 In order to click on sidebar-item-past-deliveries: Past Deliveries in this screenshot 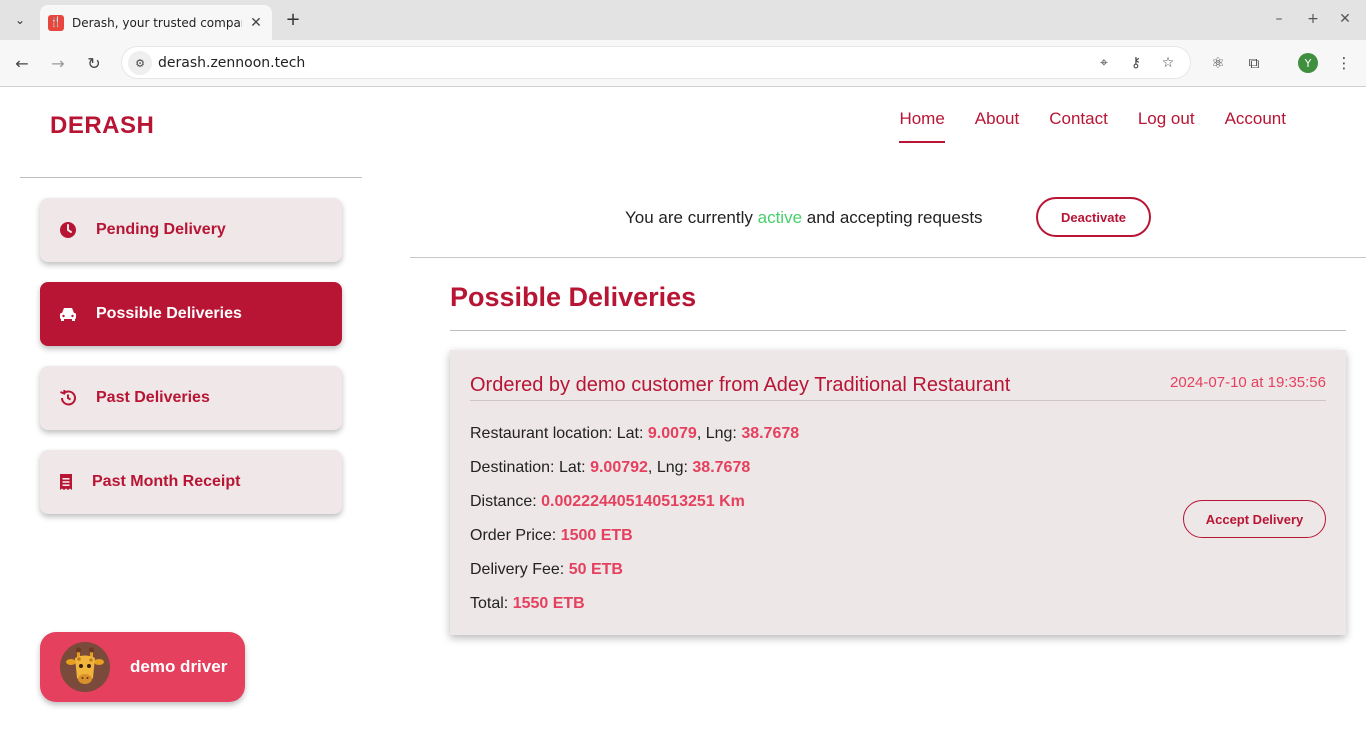, I will do `click(191, 398)`.